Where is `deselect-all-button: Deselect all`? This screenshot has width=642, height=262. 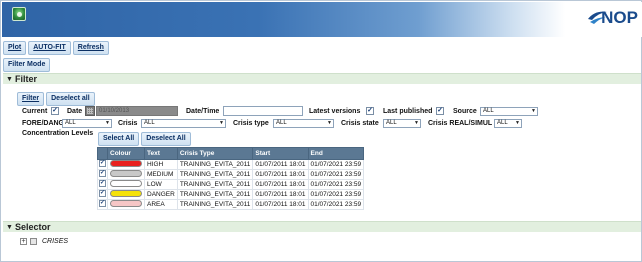
deselect-all-button: Deselect all is located at coordinates (70, 99).